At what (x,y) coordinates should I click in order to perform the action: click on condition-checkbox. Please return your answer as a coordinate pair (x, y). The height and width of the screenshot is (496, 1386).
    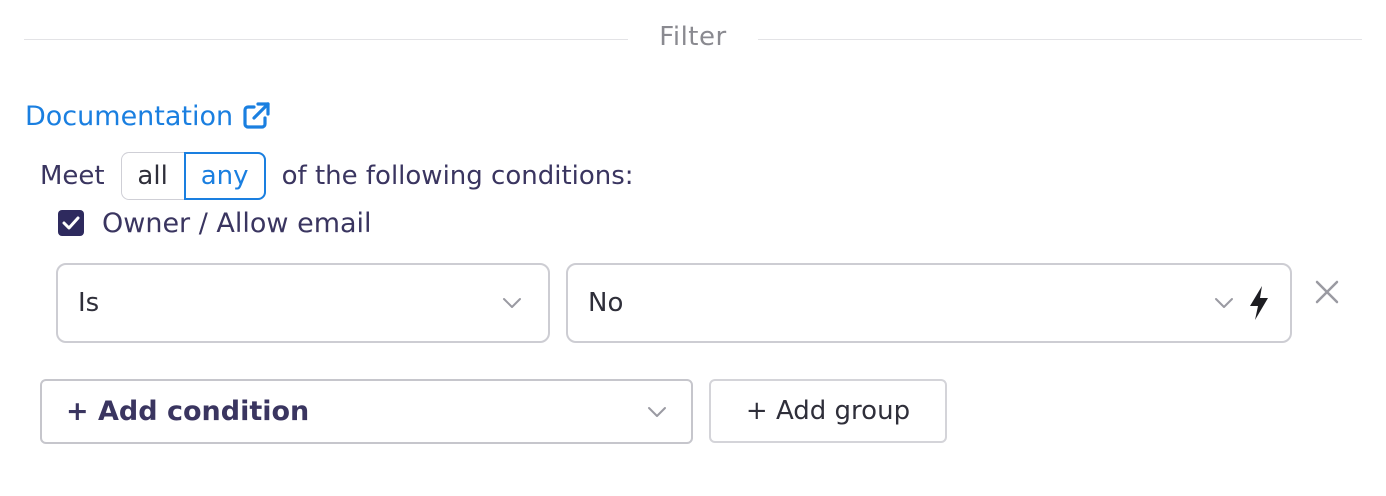
    Looking at the image, I should click on (71, 223).